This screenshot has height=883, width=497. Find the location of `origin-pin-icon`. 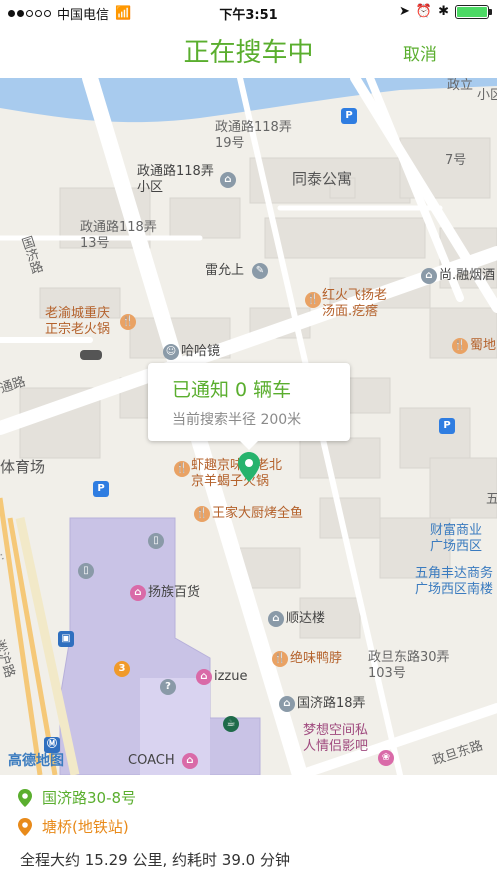

origin-pin-icon is located at coordinates (25, 797).